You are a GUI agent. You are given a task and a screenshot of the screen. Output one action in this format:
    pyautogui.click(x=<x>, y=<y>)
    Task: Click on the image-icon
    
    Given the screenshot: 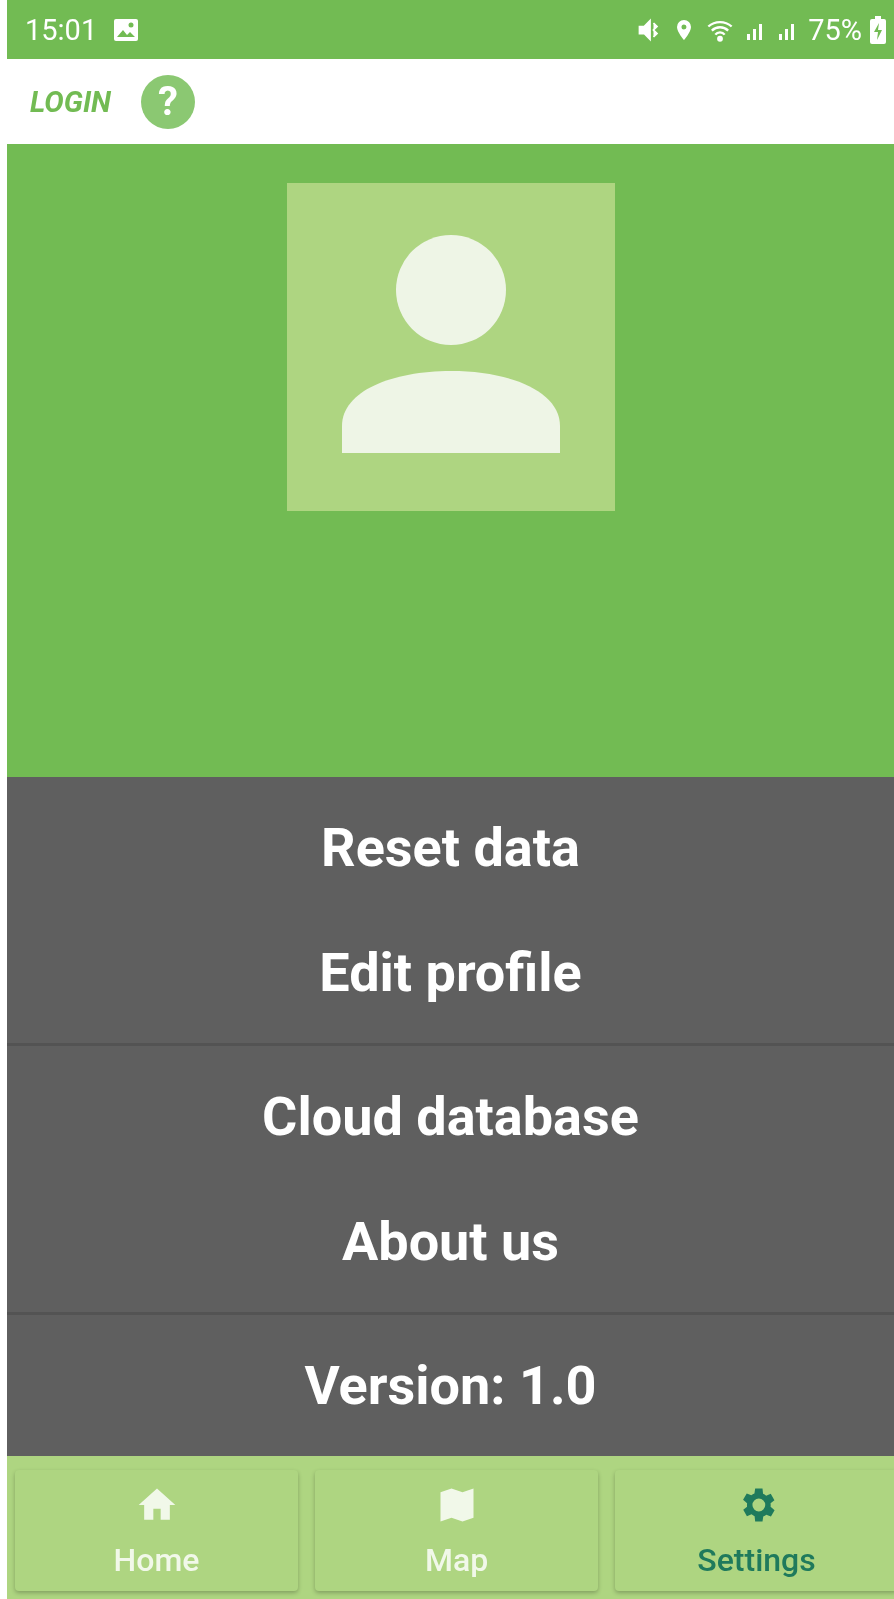 What is the action you would take?
    pyautogui.click(x=126, y=29)
    